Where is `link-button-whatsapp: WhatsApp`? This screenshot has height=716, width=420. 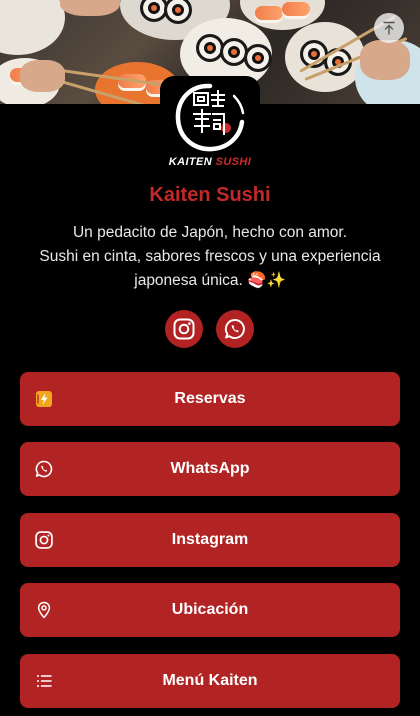 link-button-whatsapp: WhatsApp is located at coordinates (210, 469).